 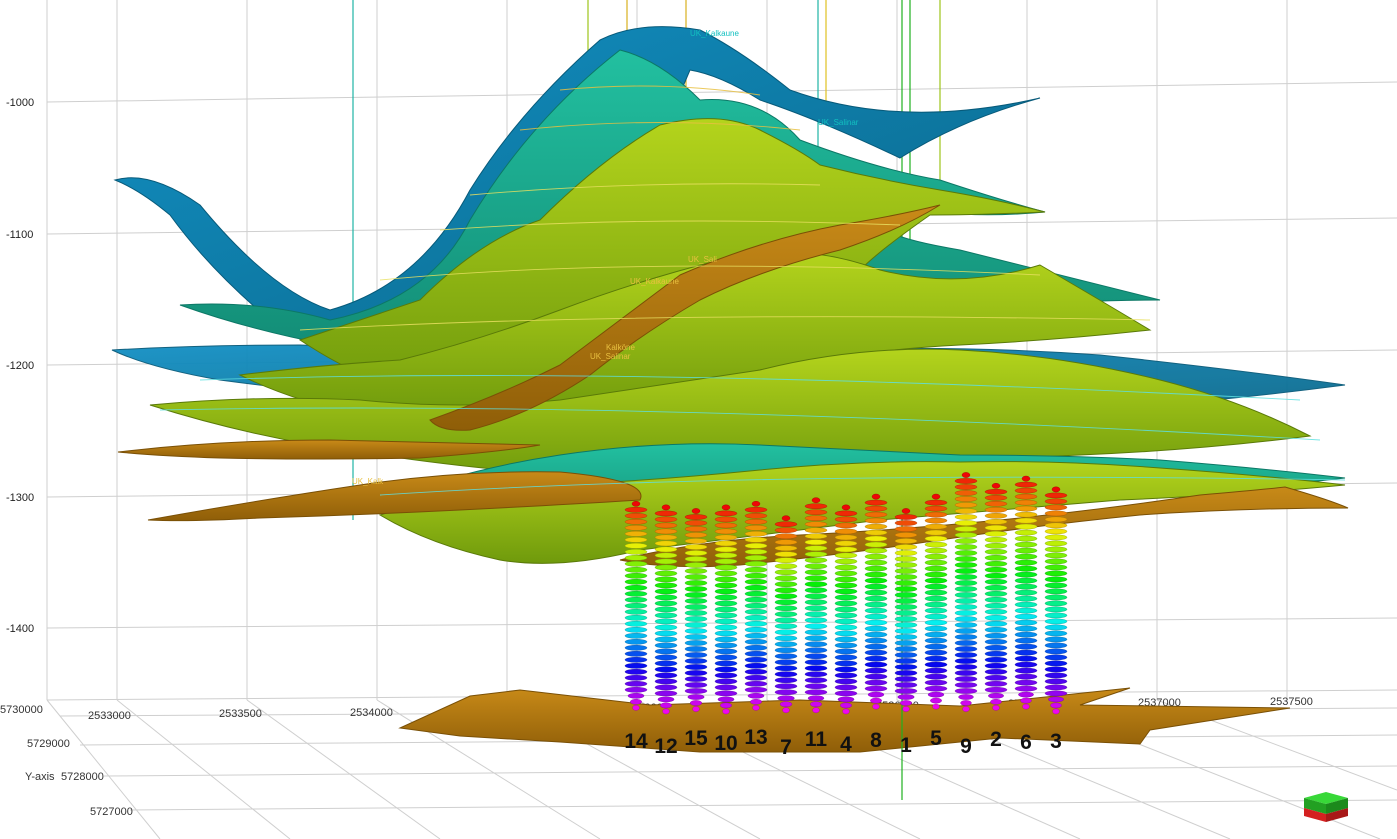 What do you see at coordinates (876, 740) in the screenshot?
I see `well-label: 8` at bounding box center [876, 740].